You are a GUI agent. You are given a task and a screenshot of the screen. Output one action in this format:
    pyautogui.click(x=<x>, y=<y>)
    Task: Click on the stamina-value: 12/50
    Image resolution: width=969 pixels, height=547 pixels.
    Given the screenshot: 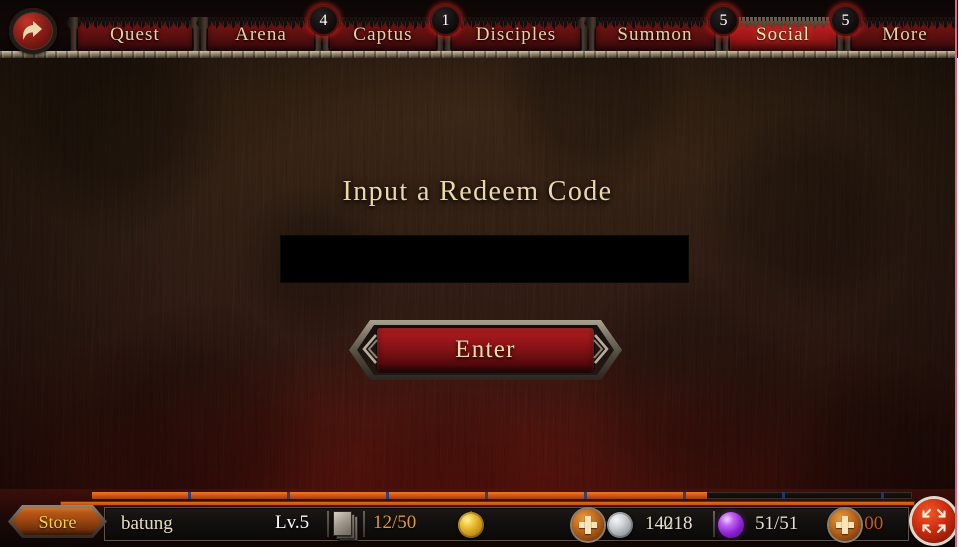 What is the action you would take?
    pyautogui.click(x=395, y=522)
    